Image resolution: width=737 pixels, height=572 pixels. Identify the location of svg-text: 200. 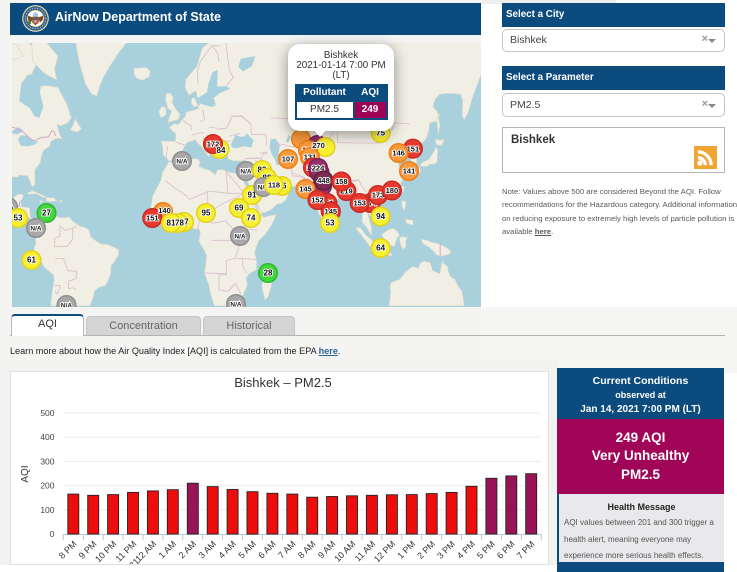
(47, 486).